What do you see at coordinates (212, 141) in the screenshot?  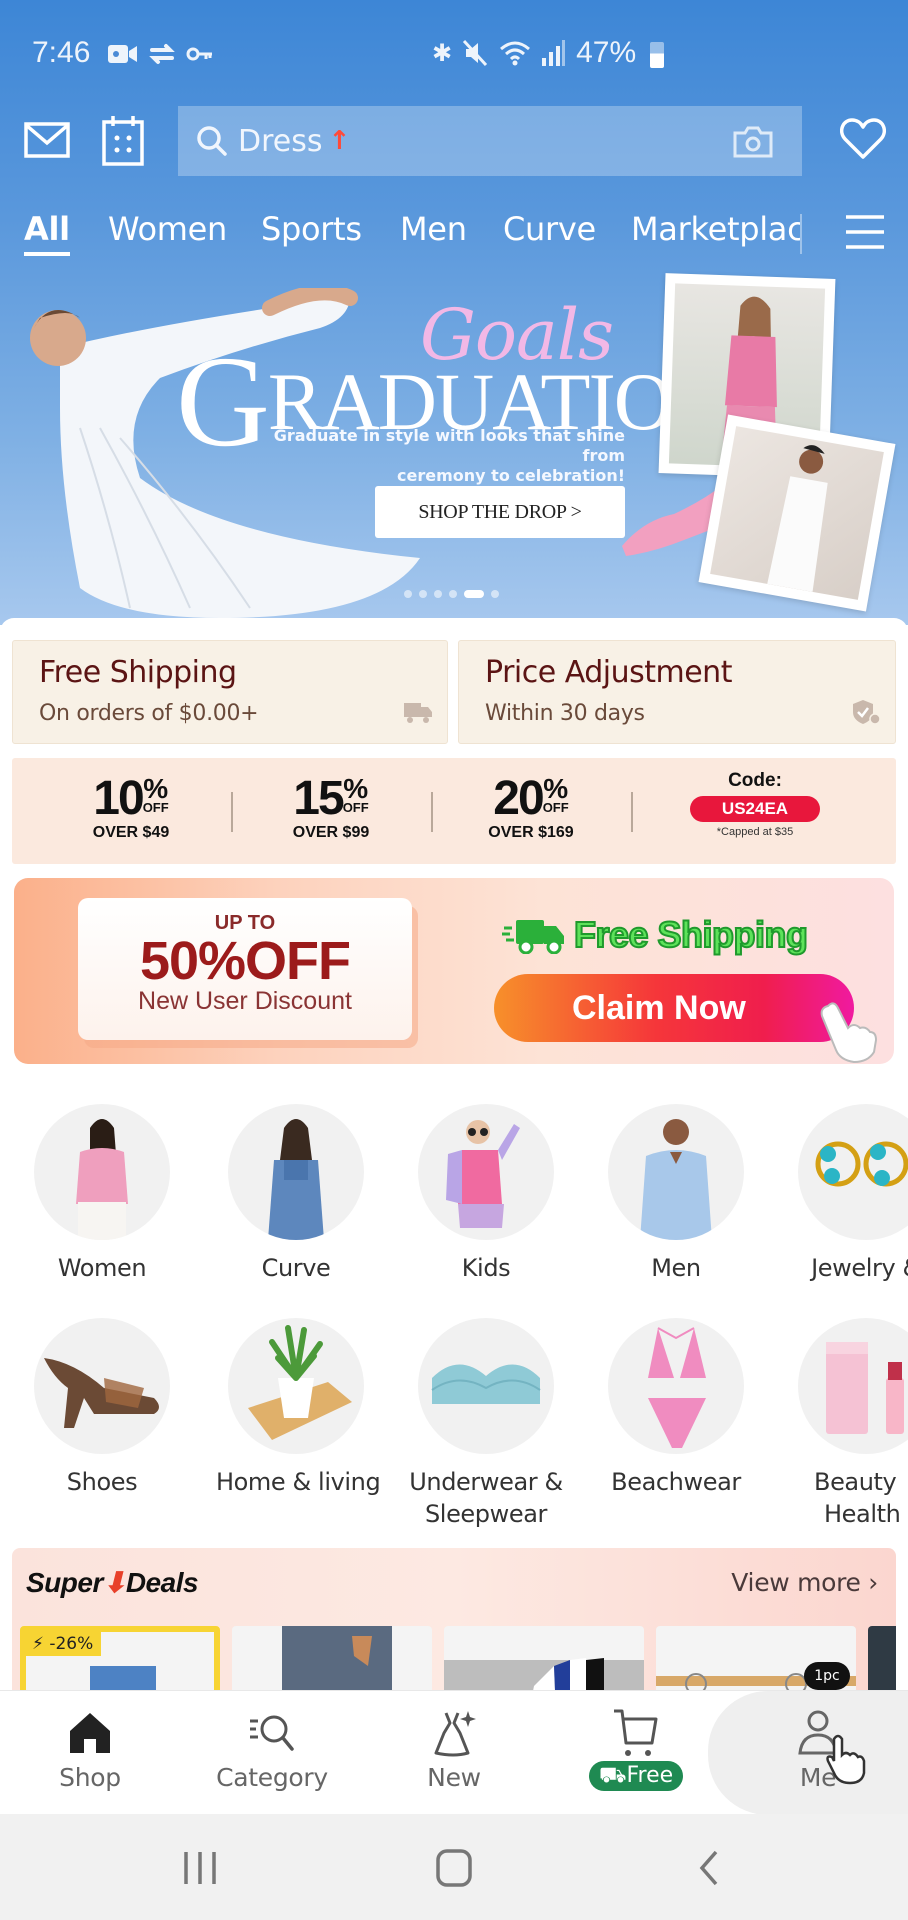 I see `search-icon` at bounding box center [212, 141].